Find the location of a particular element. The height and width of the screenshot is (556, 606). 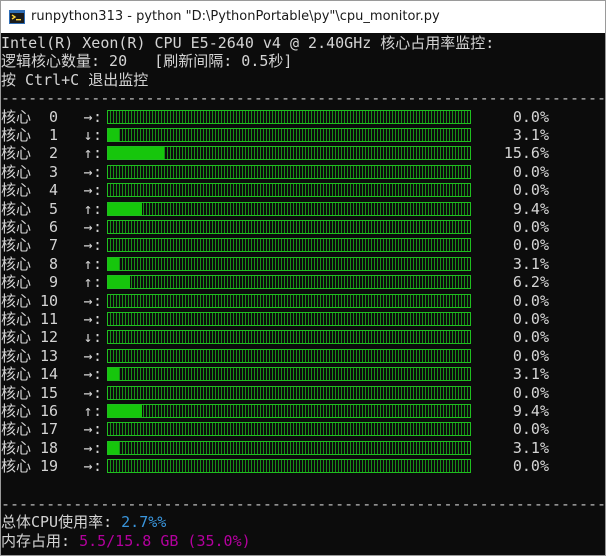

memory-label: 内存占用: is located at coordinates (40, 540).